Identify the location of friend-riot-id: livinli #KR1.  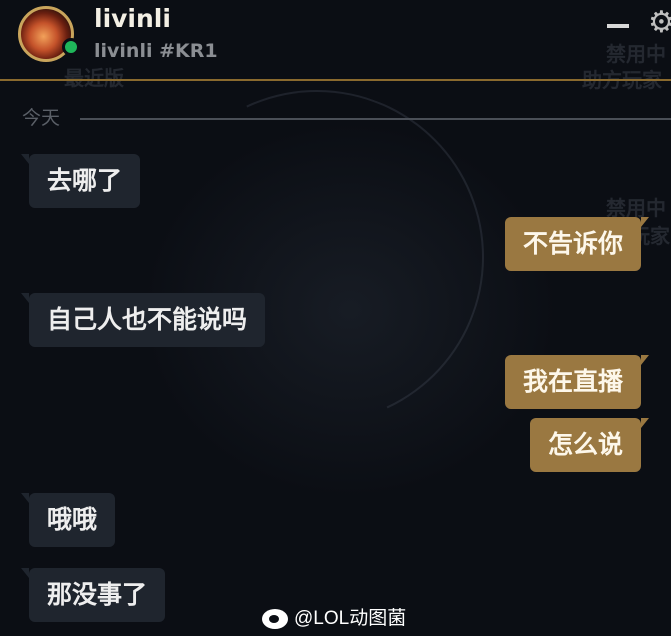
(156, 51).